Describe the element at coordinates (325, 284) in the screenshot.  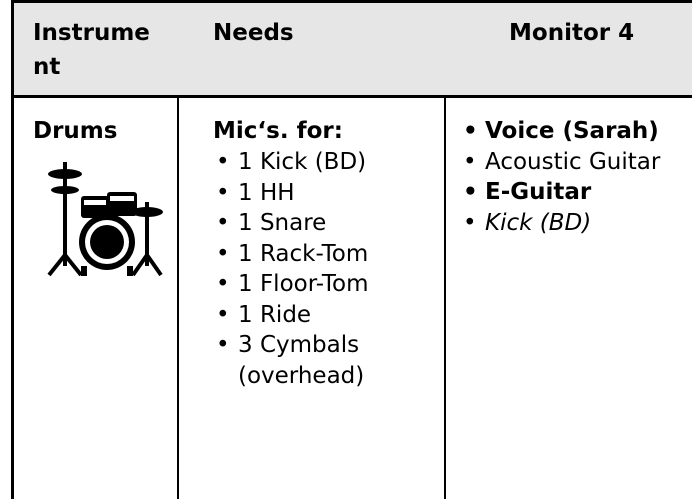
I see `list-item: 1 Floor-Tom` at that location.